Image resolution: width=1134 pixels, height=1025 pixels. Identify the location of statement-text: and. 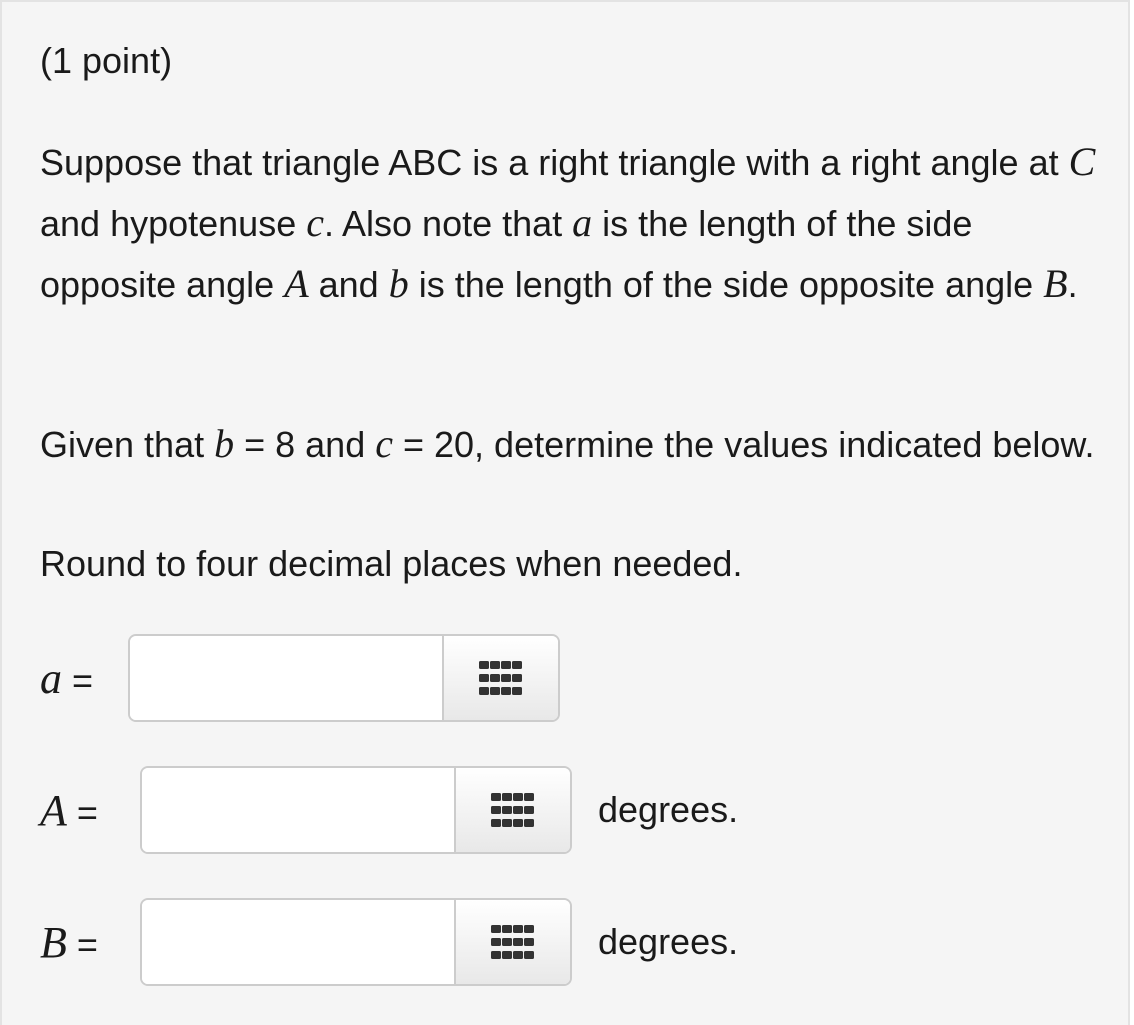
(348, 284).